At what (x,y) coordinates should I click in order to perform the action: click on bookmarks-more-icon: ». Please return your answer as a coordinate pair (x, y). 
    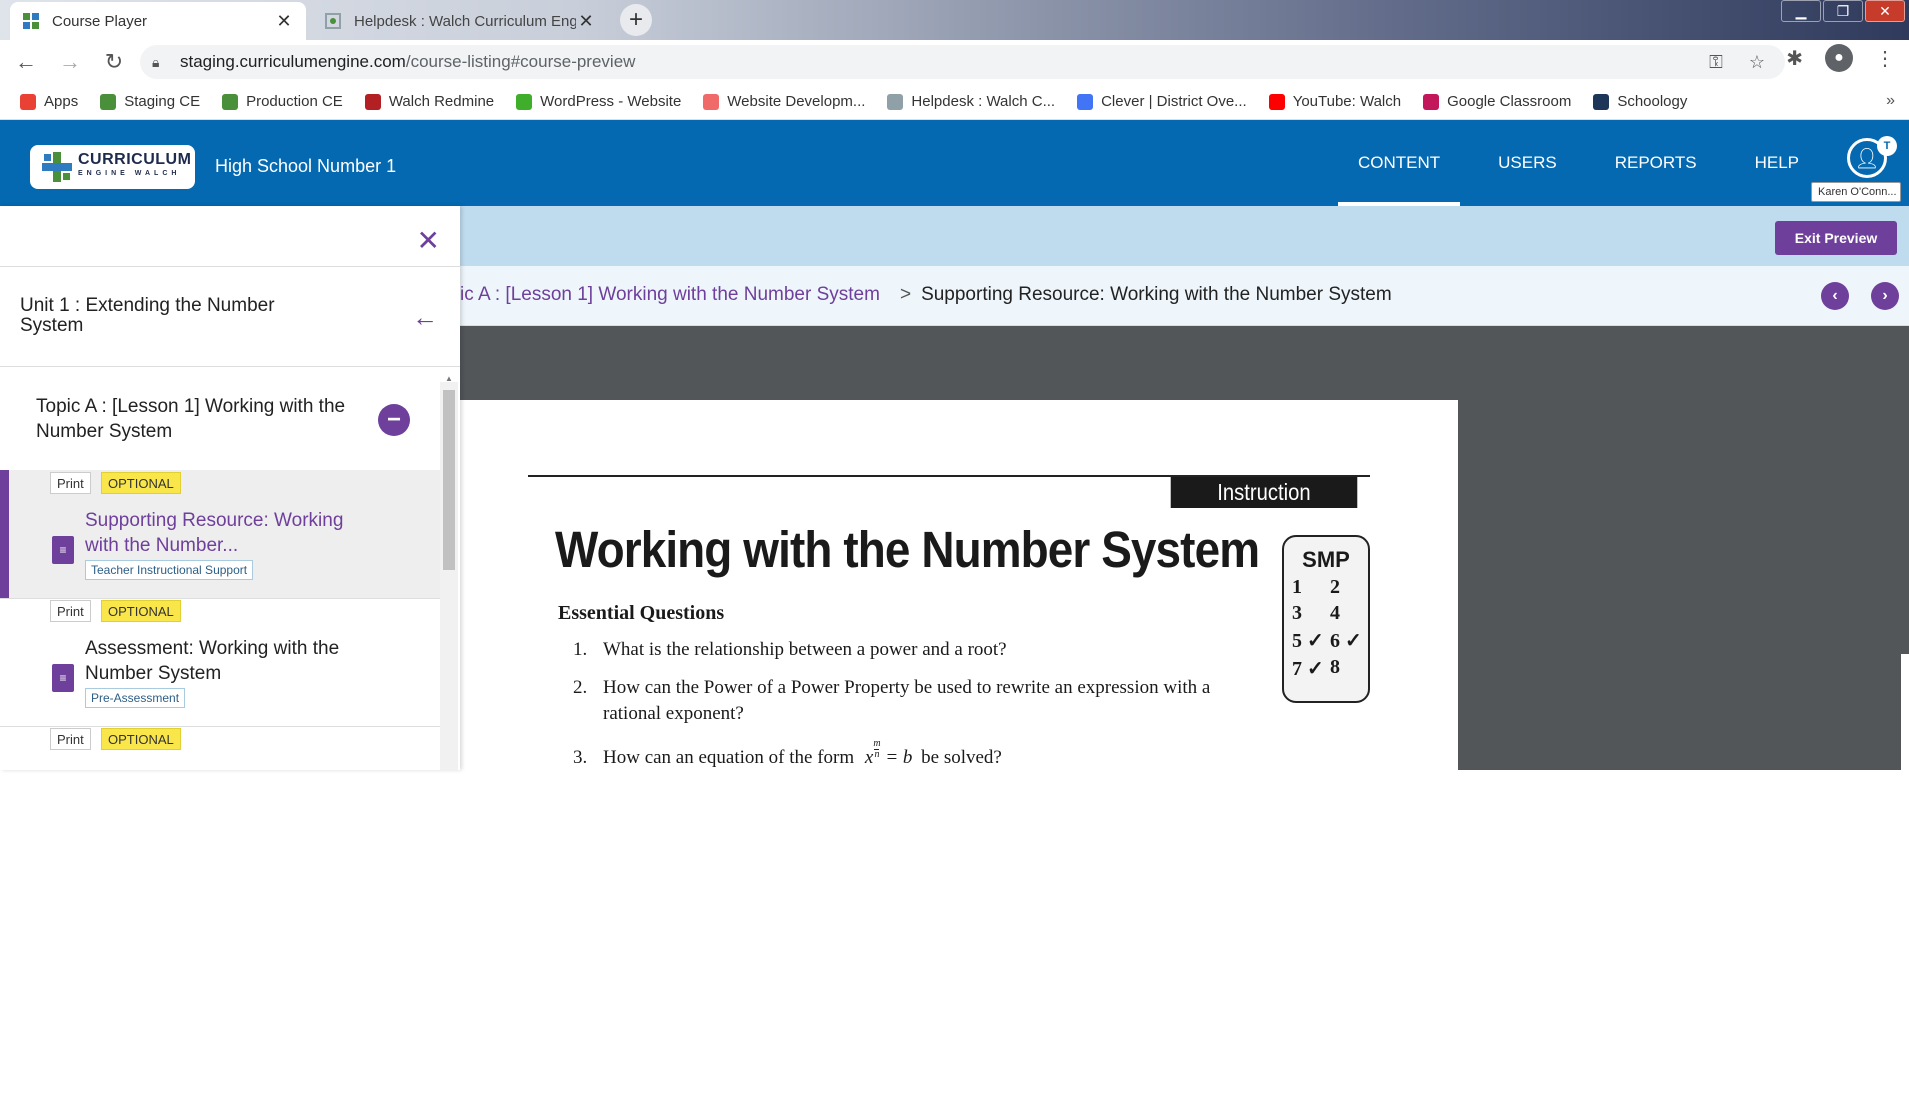
    Looking at the image, I should click on (1890, 101).